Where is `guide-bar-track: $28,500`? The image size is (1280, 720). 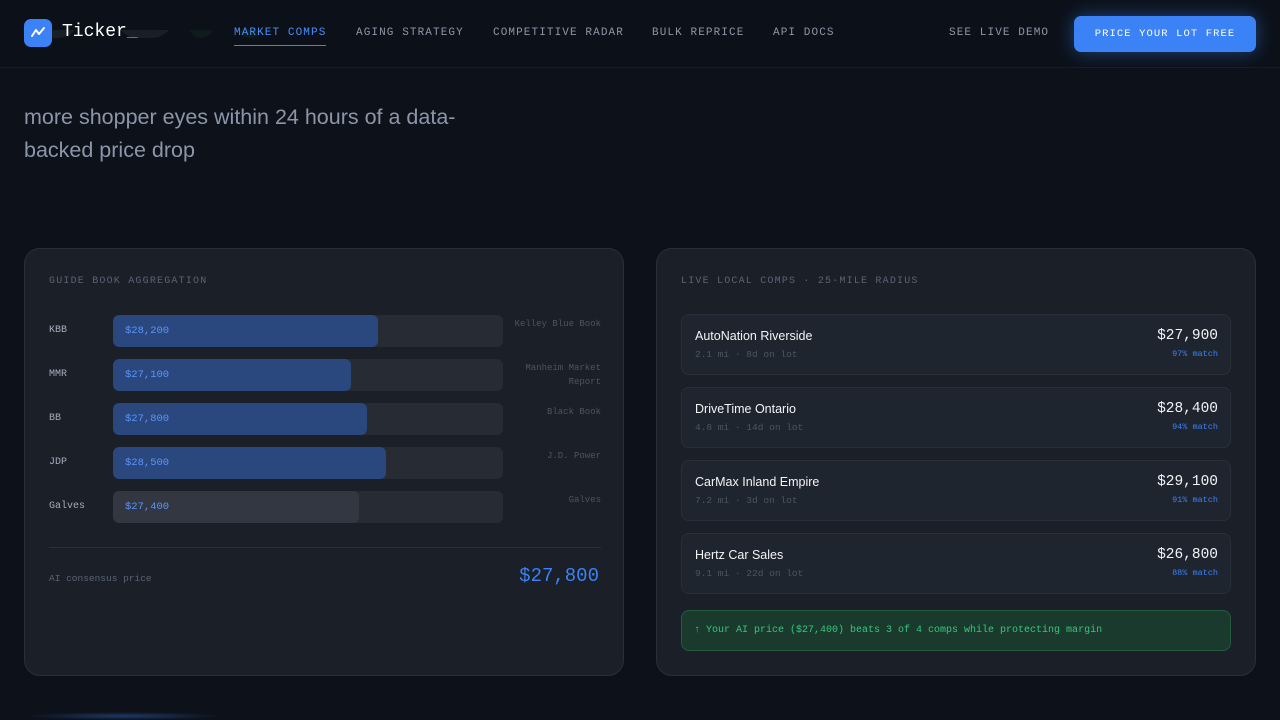
guide-bar-track: $28,500 is located at coordinates (308, 463).